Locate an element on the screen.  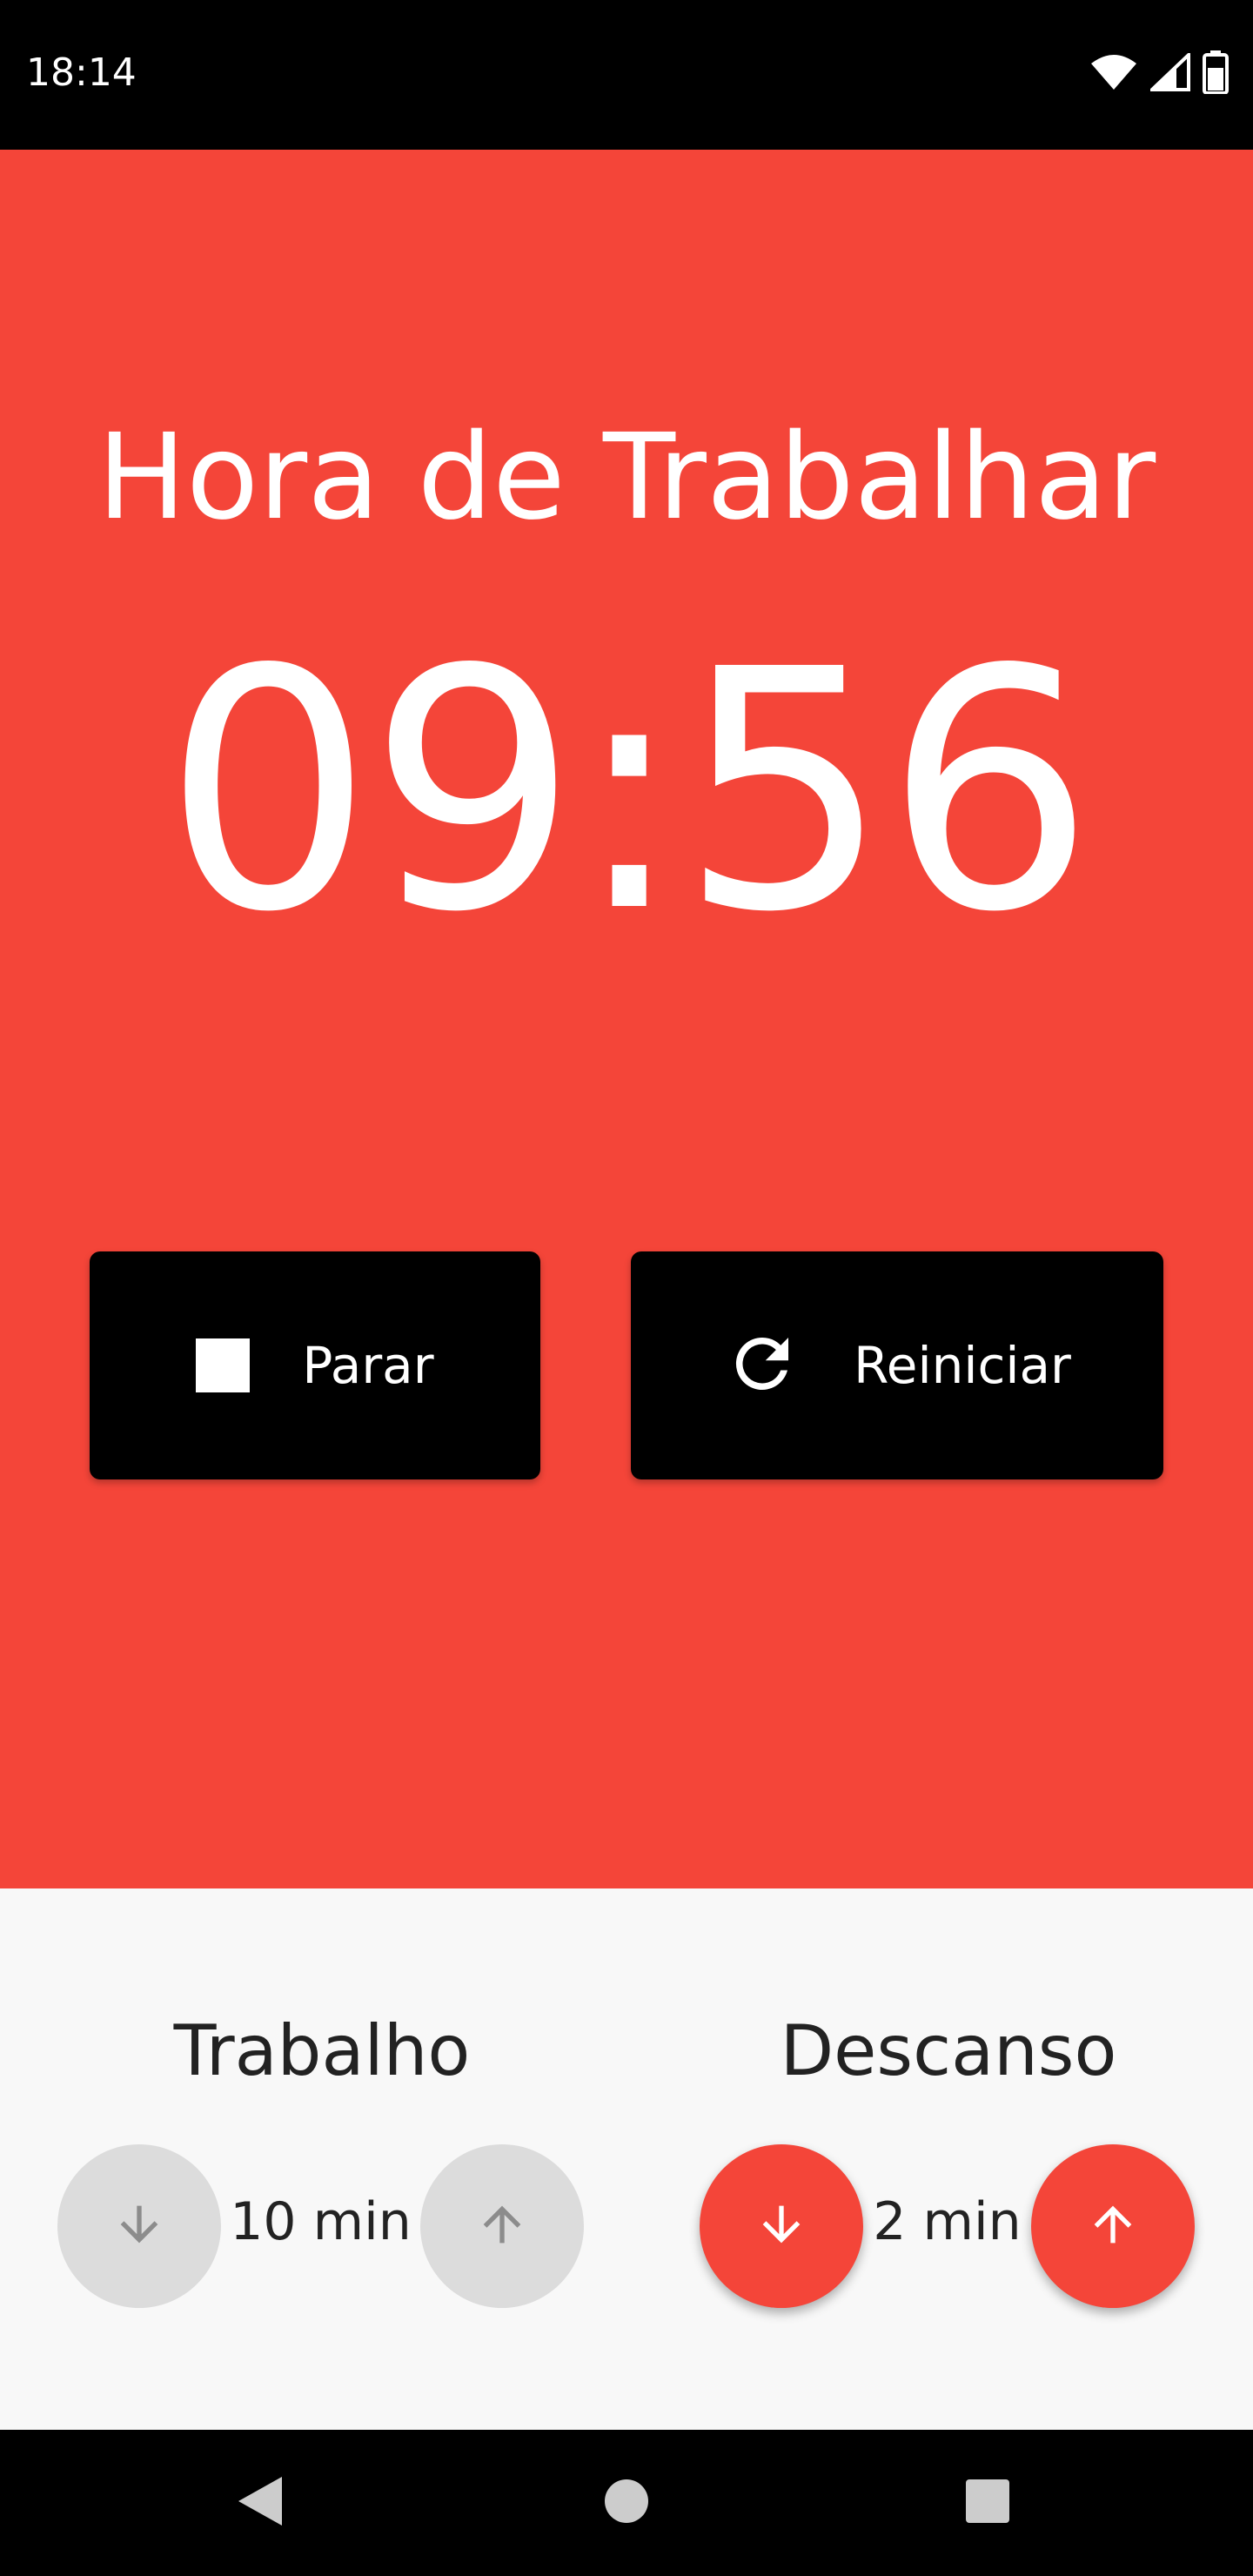
work-title: Trabalho is located at coordinates (322, 2050).